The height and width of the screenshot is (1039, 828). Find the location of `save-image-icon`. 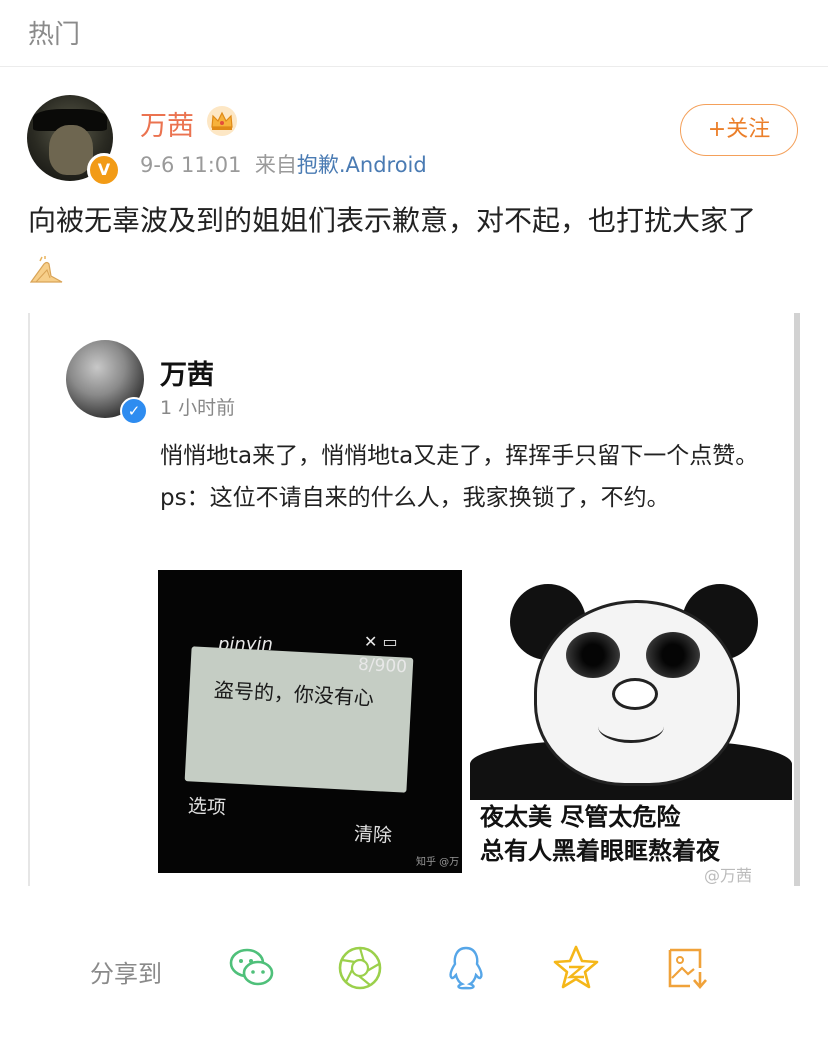

save-image-icon is located at coordinates (686, 968).